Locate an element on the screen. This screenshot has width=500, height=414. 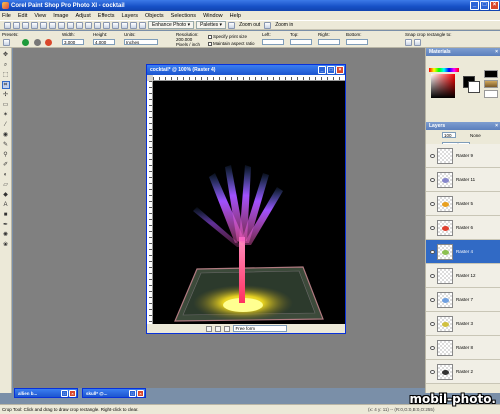
color-icon is located at coordinates (106, 25).